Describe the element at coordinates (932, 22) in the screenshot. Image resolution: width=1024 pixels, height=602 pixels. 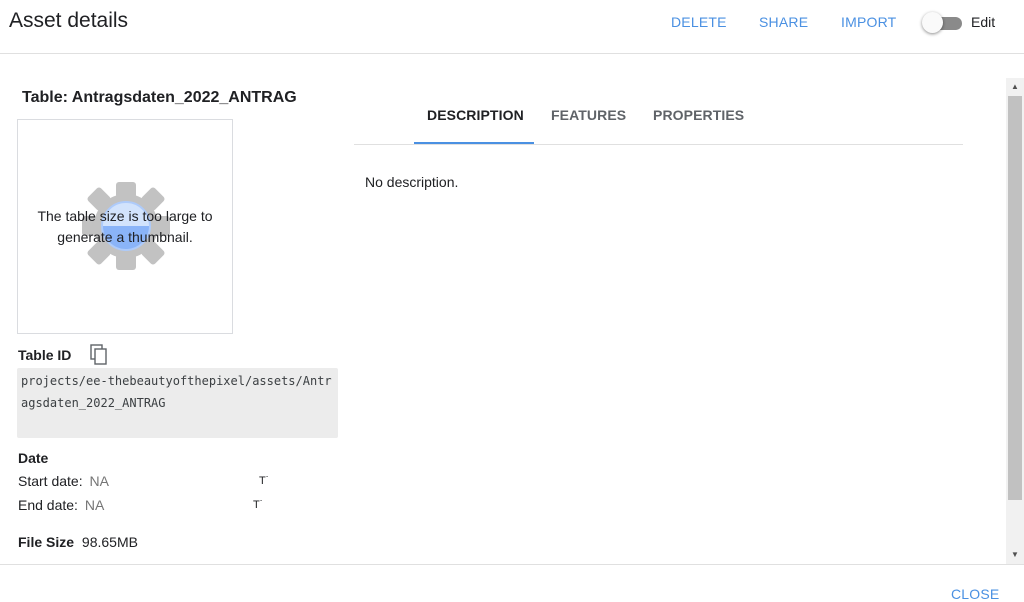
I see `toggle-thumb` at that location.